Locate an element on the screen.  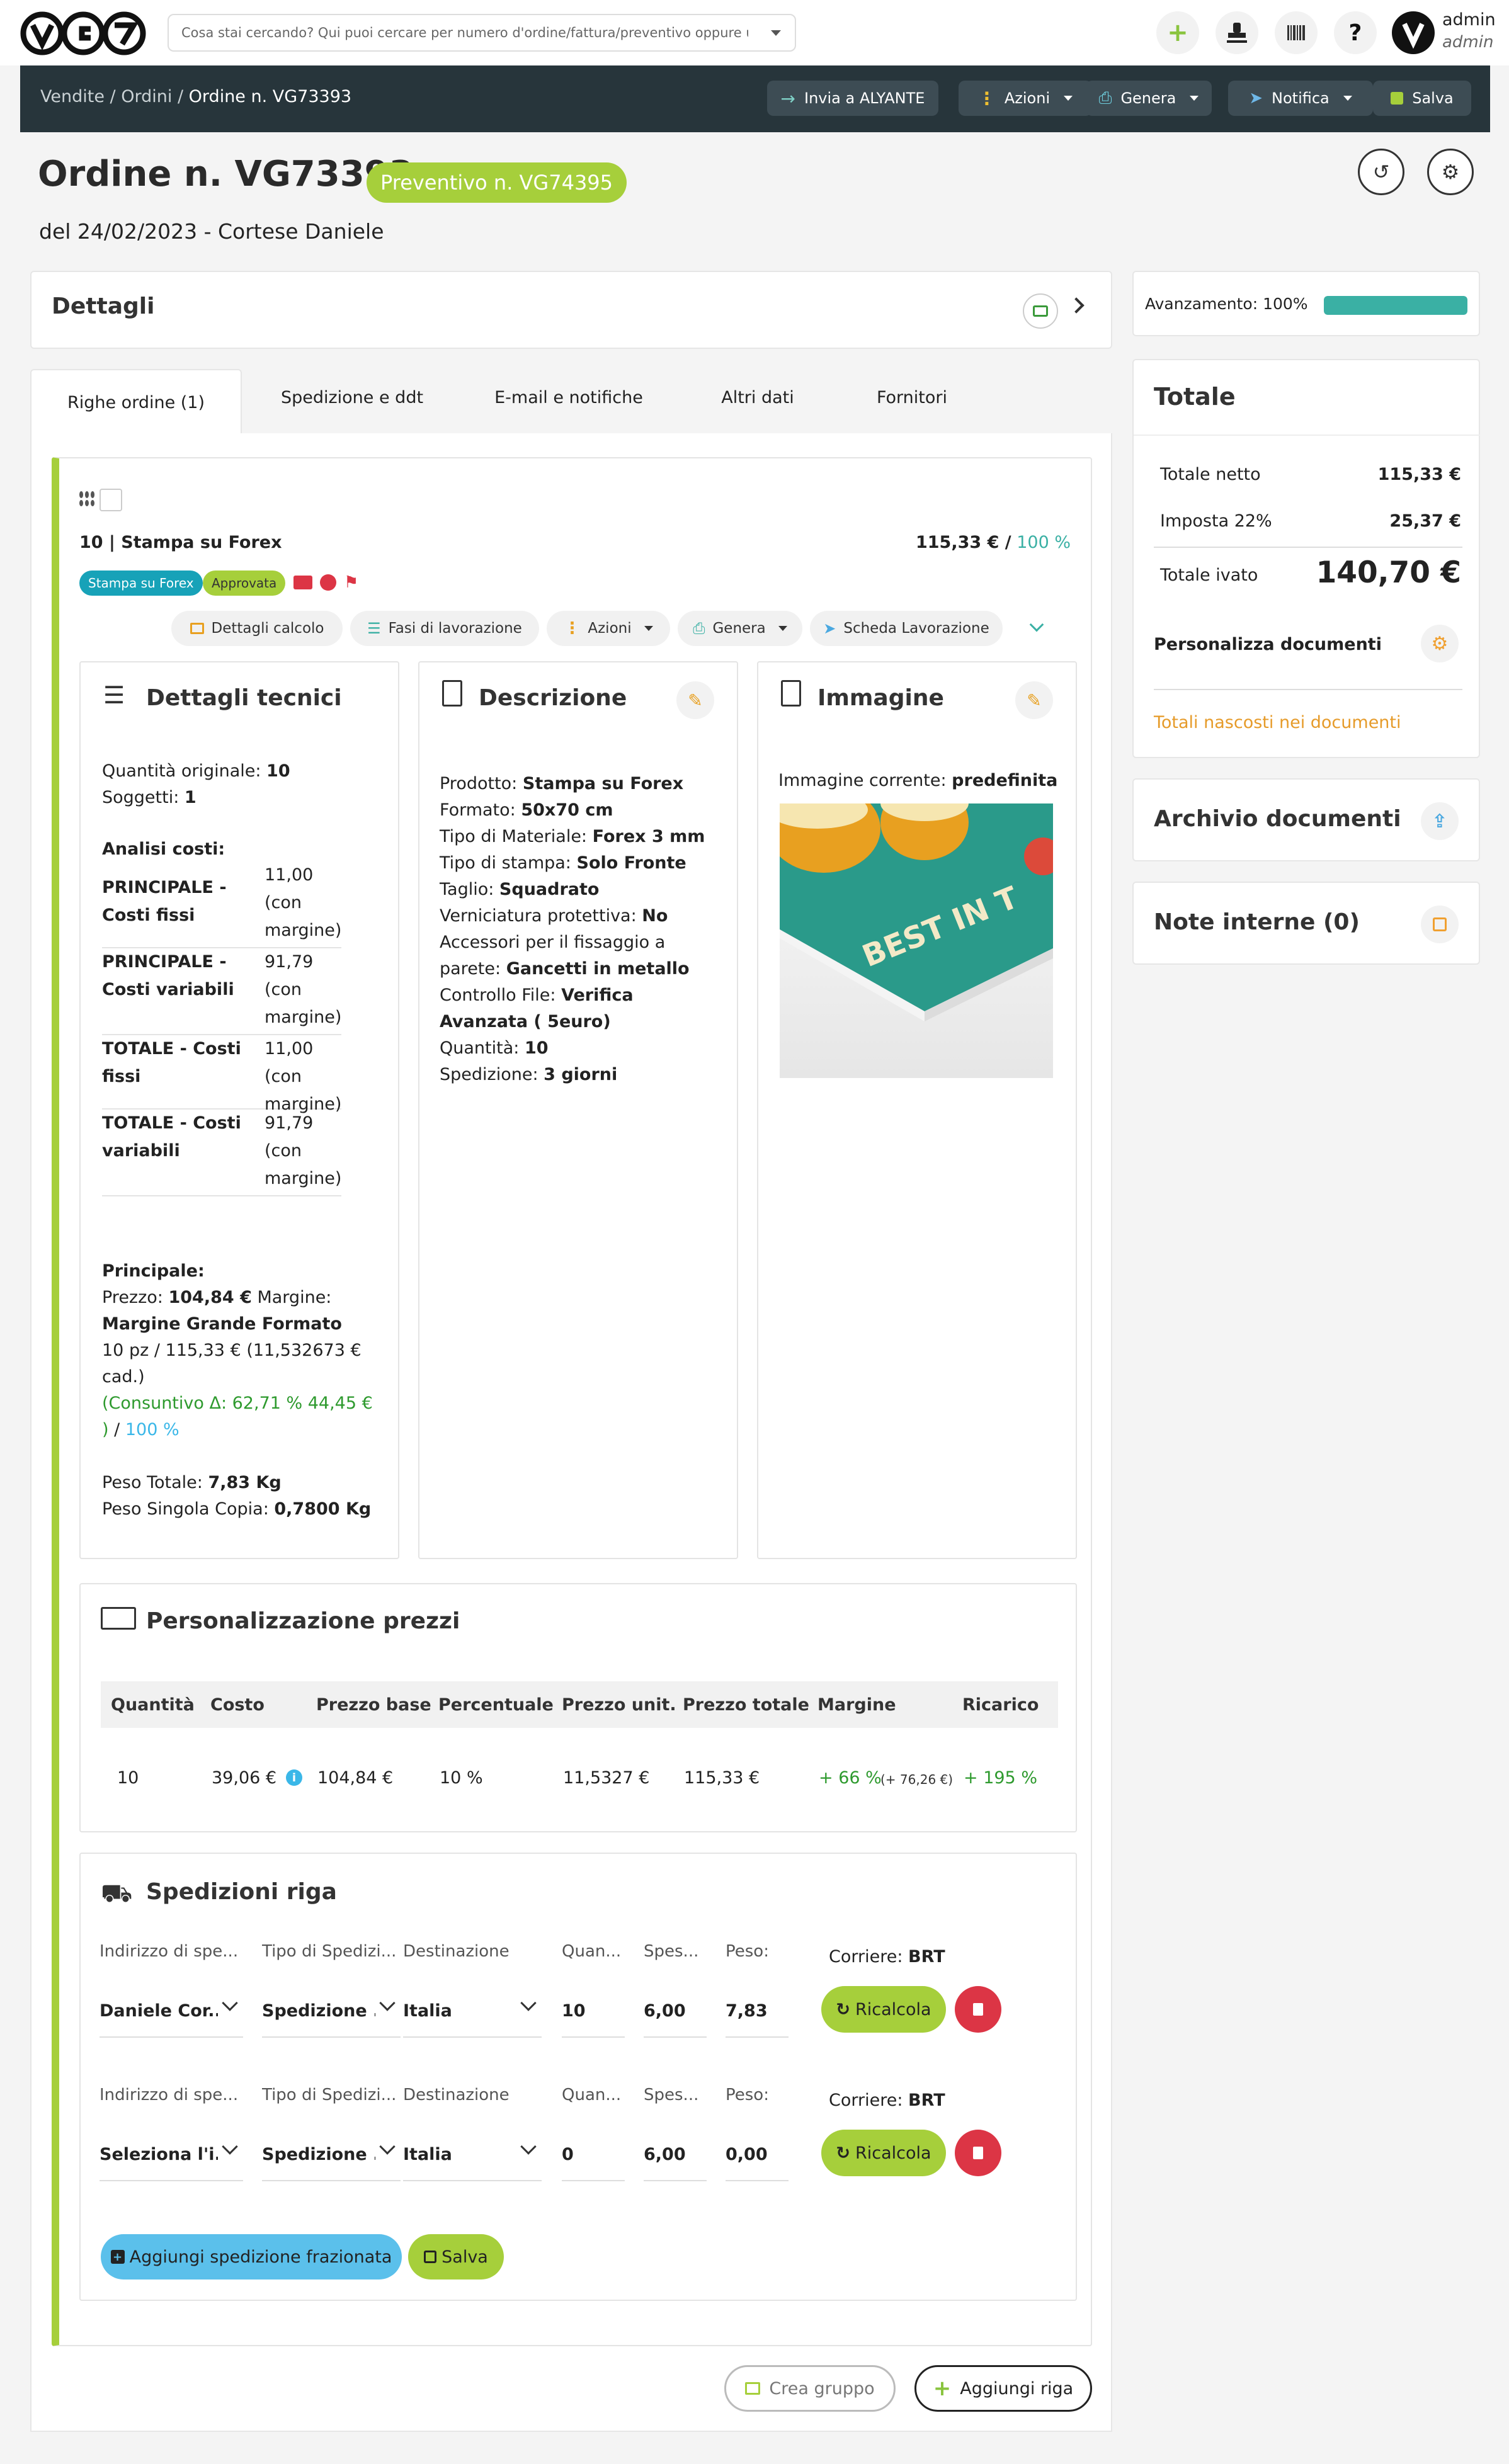
archive-card: Archivio documenti ⇪ is located at coordinates (1306, 819).